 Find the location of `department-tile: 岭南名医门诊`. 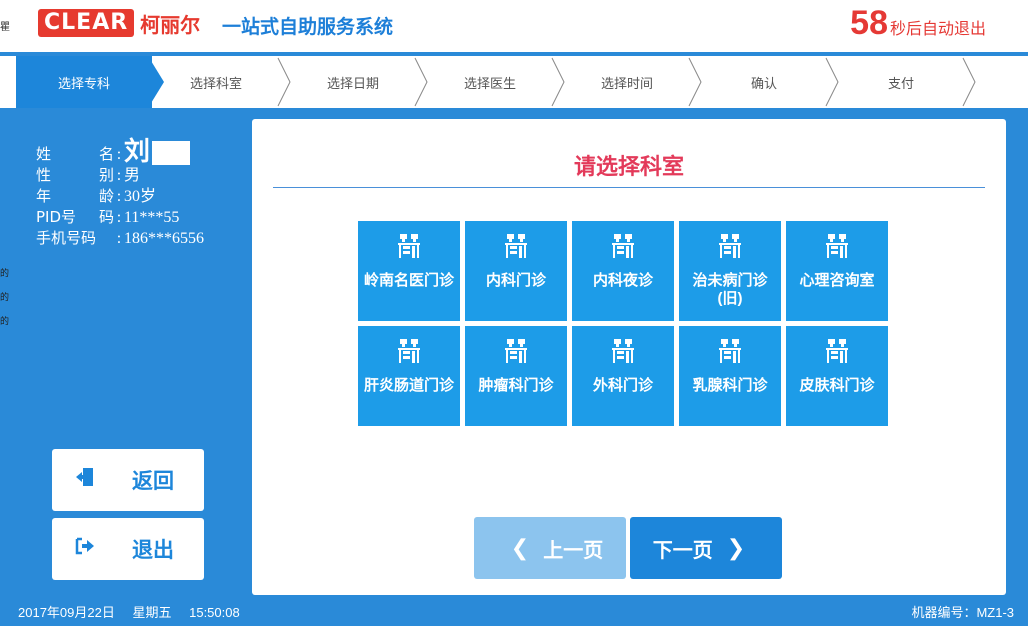

department-tile: 岭南名医门诊 is located at coordinates (409, 271).